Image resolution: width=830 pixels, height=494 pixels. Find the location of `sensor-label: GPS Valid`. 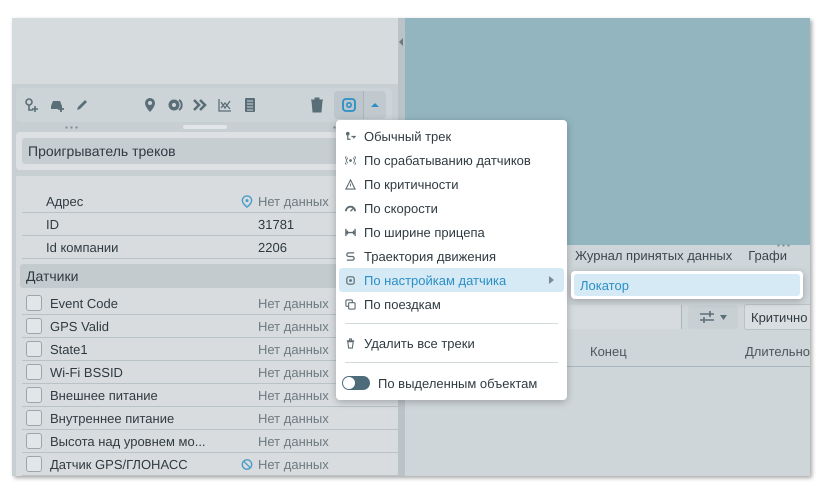

sensor-label: GPS Valid is located at coordinates (80, 326).